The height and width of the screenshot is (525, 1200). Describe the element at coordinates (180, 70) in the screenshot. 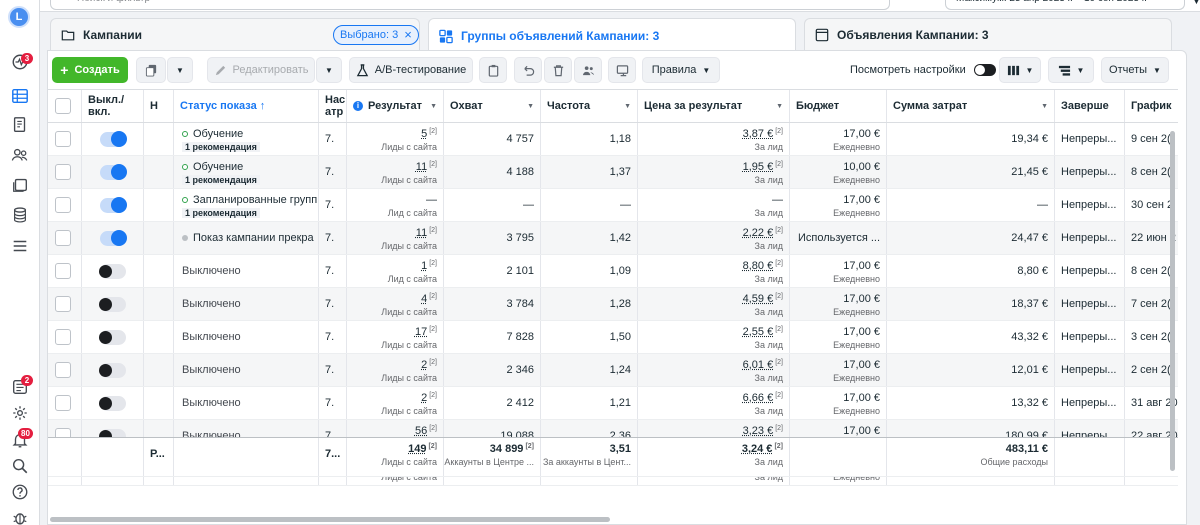

I see `duplicate-dropdown: ▼` at that location.